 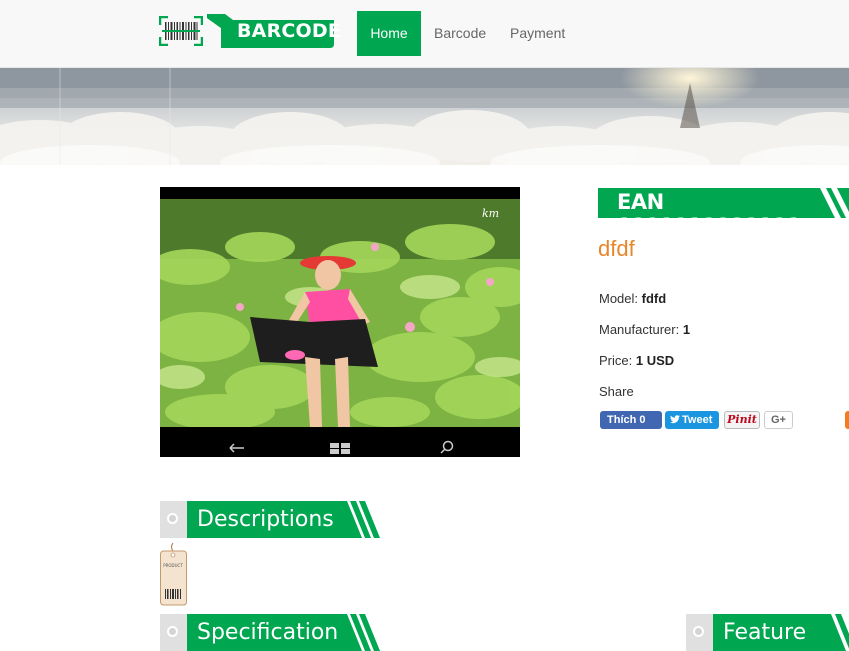 I want to click on pinterest-label: Pinit, so click(x=742, y=419).